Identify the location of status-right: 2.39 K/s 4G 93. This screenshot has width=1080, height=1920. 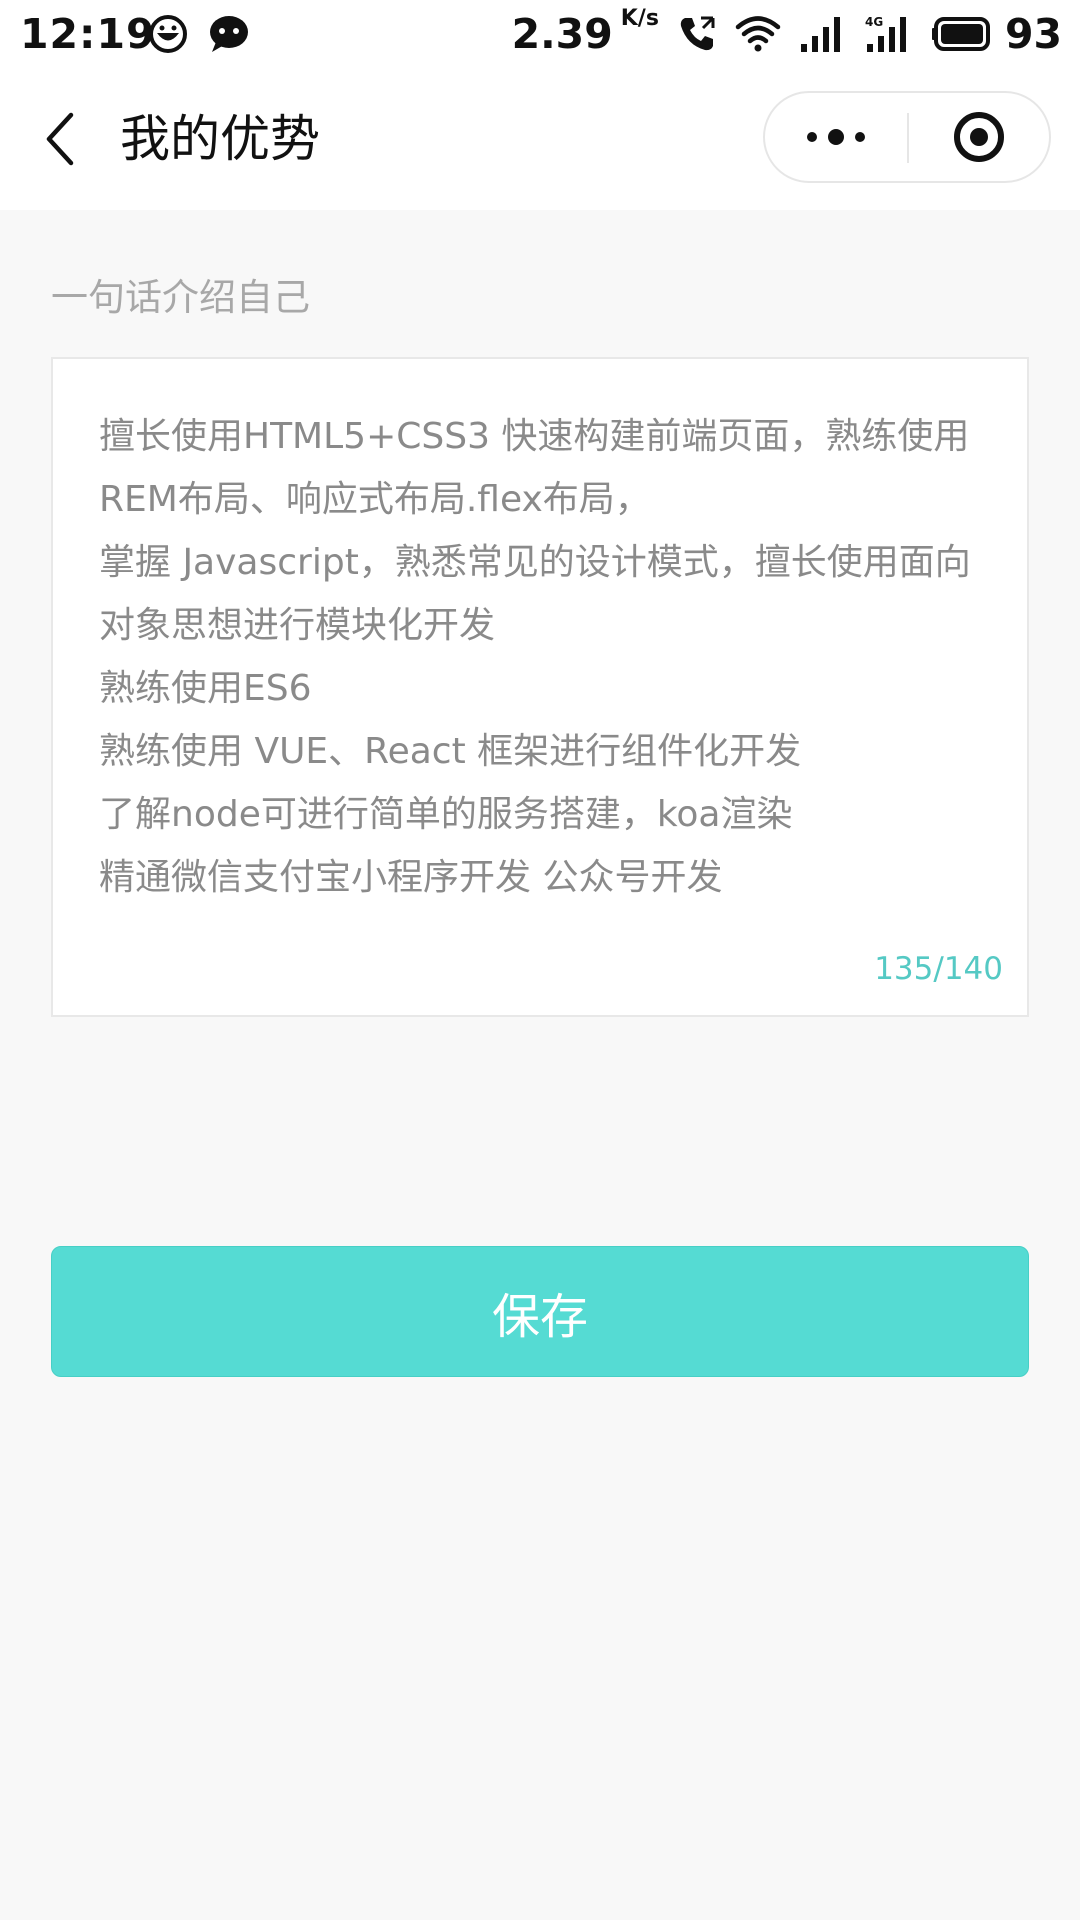
(787, 34).